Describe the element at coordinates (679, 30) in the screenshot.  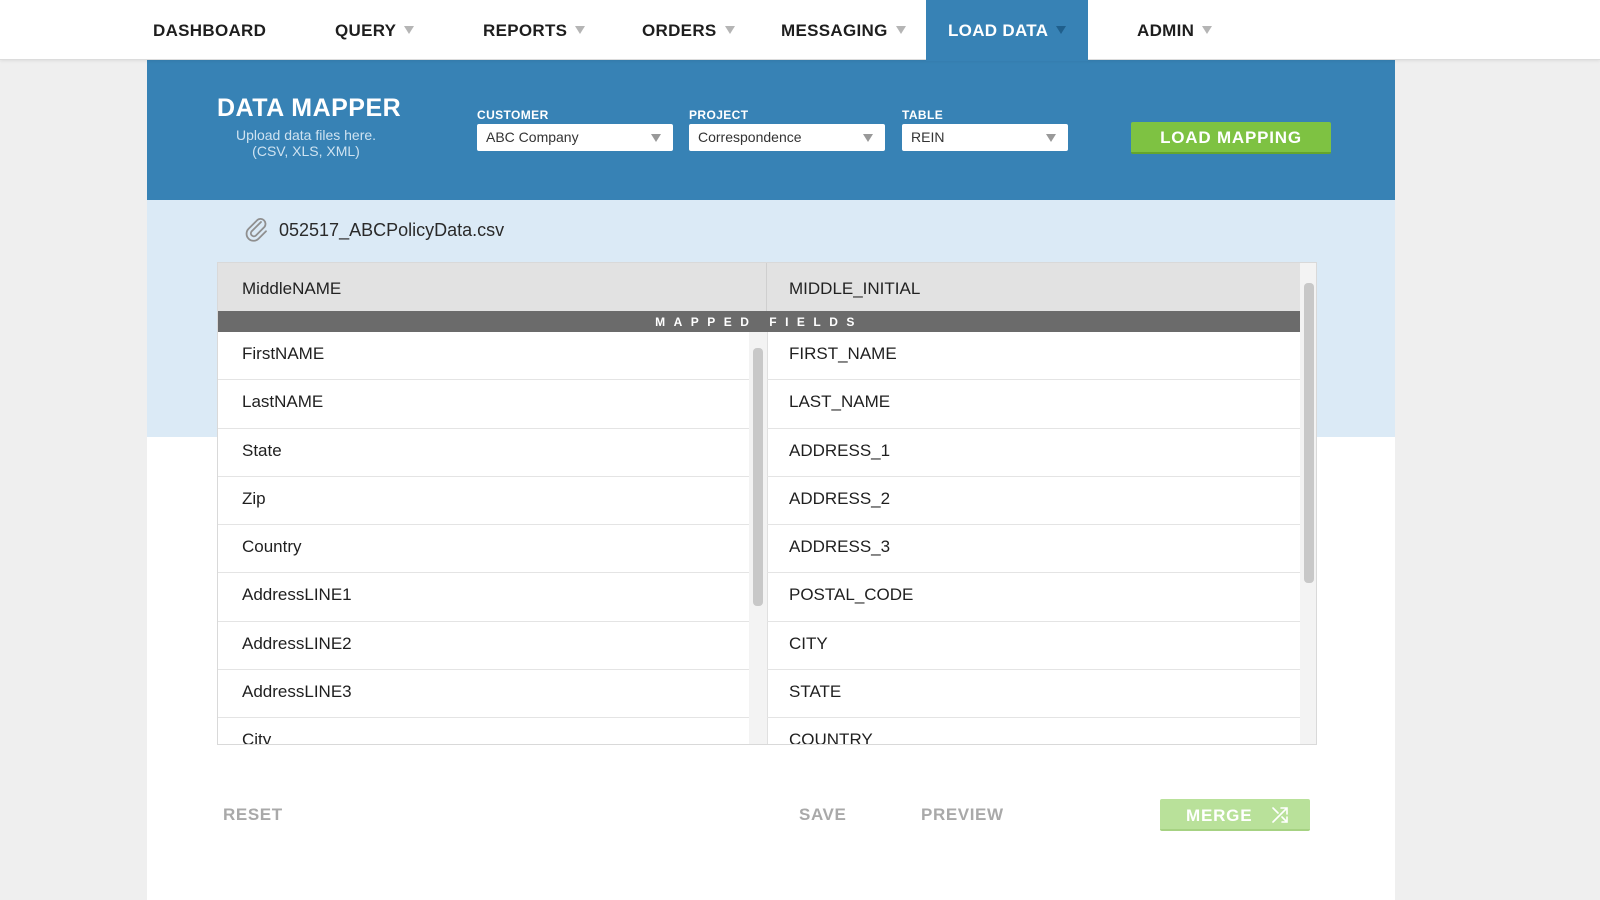
I see `nav-orders-label: ORDERS` at that location.